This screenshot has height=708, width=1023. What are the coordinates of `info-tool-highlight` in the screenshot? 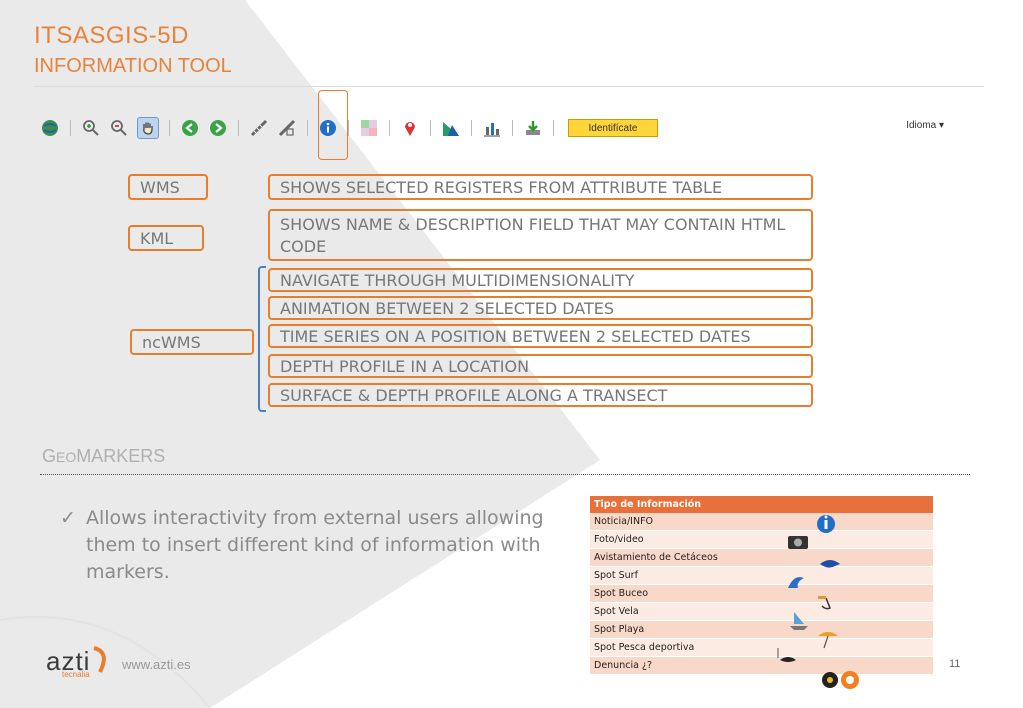 It's located at (333, 125).